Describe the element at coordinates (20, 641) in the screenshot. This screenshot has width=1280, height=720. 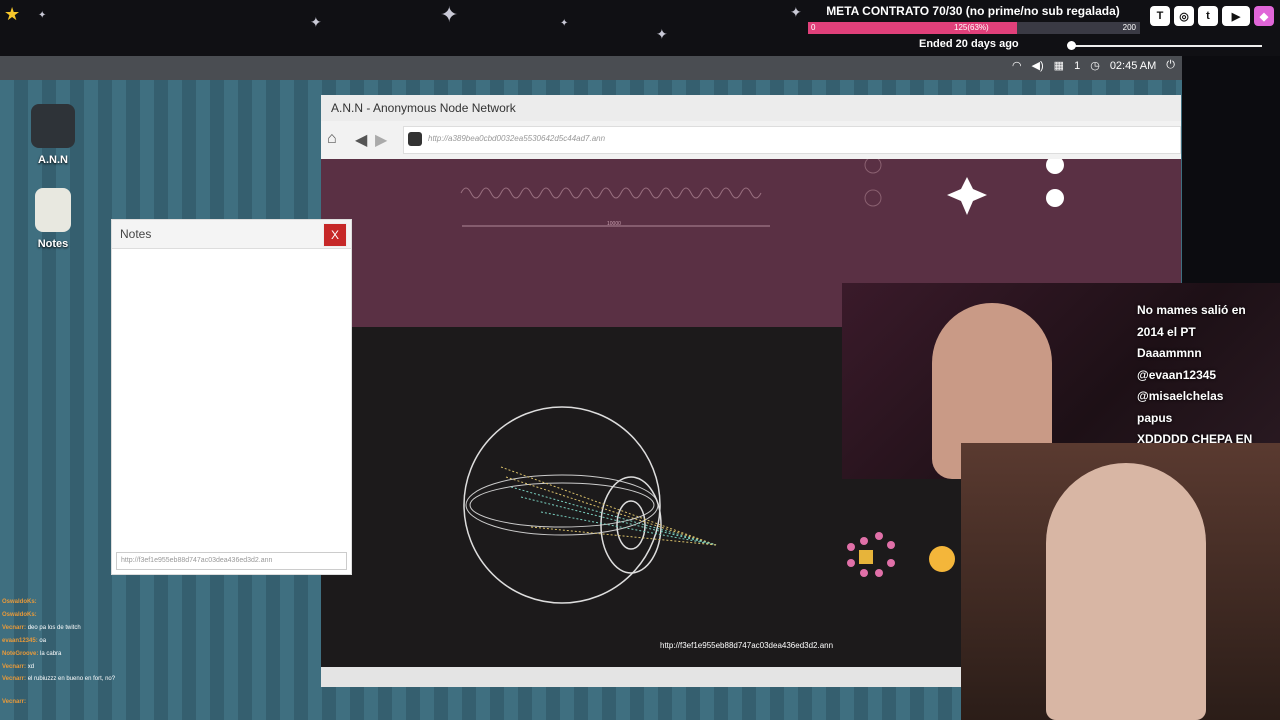
I see `chat-user: evaan12345:` at that location.